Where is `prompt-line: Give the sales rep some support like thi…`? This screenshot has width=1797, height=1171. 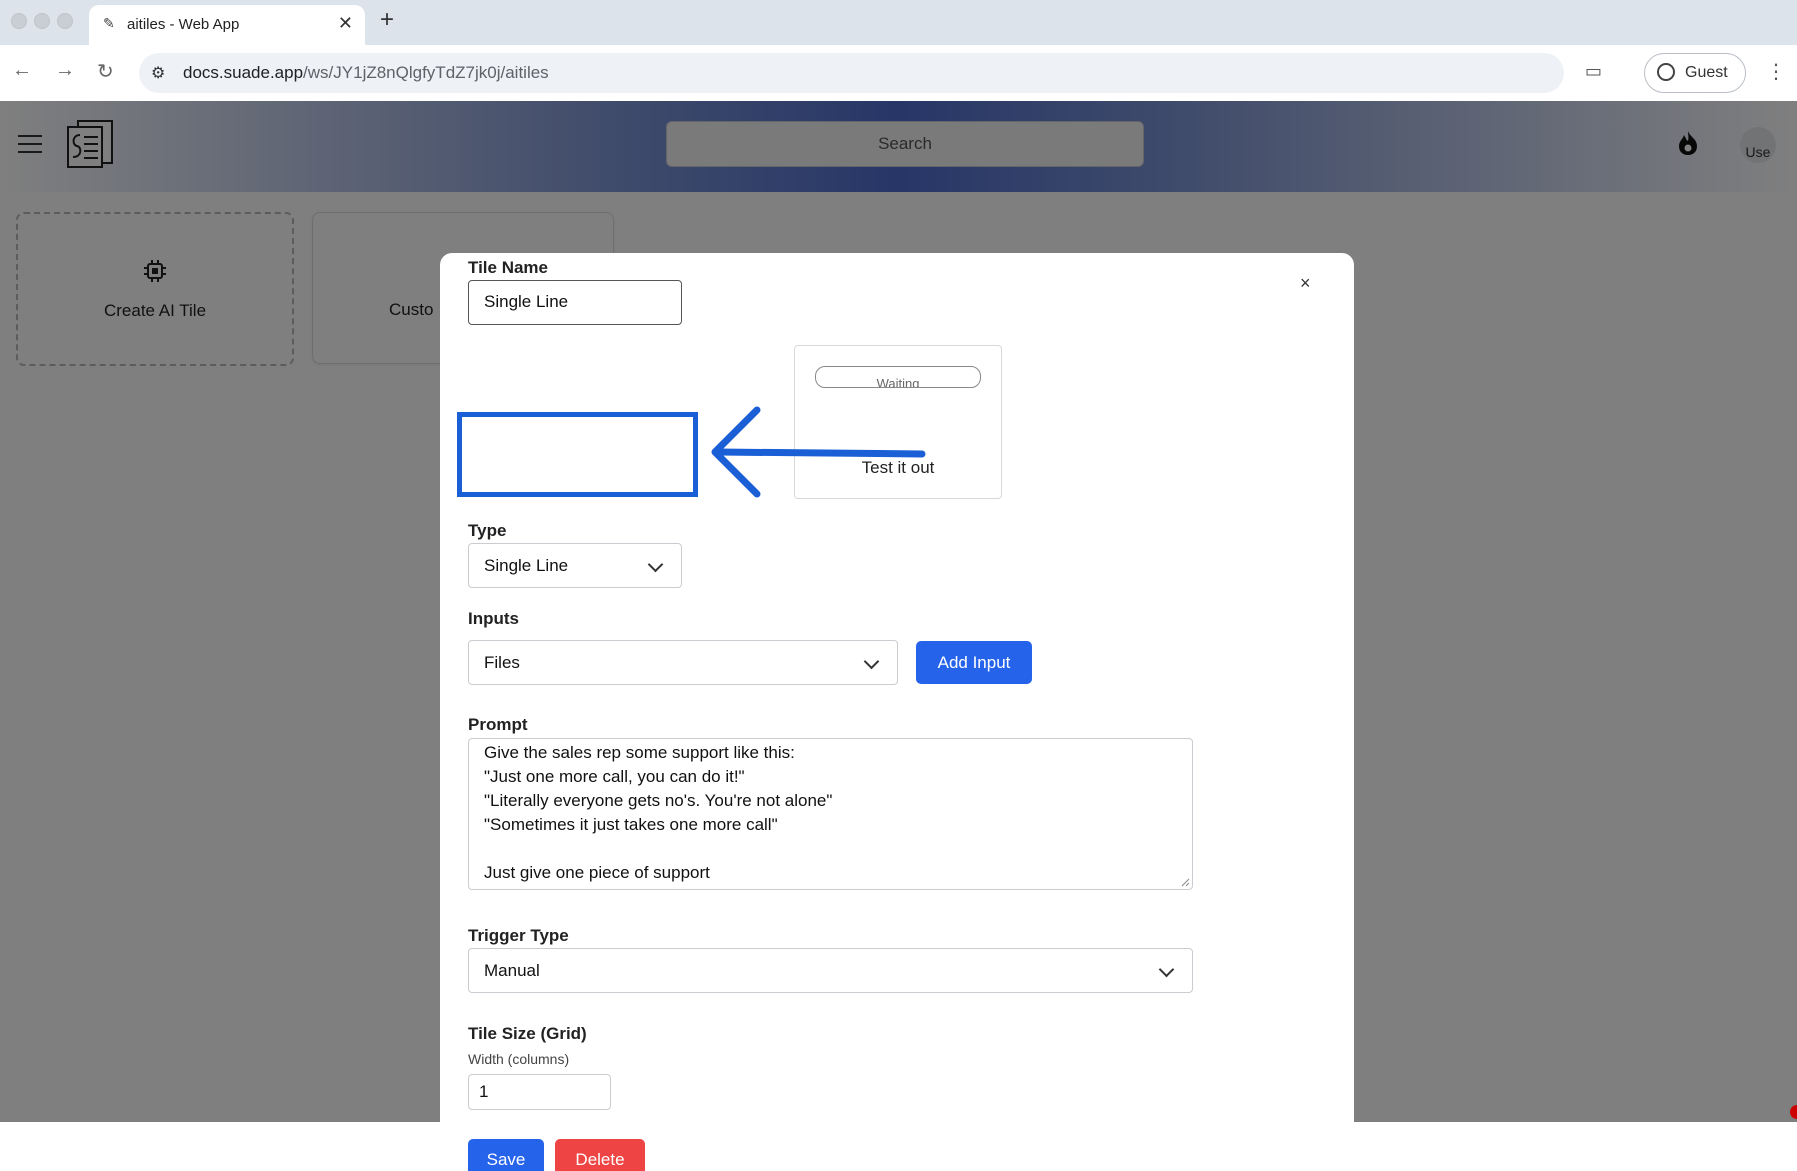 prompt-line: Give the sales rep some support like thi… is located at coordinates (639, 752).